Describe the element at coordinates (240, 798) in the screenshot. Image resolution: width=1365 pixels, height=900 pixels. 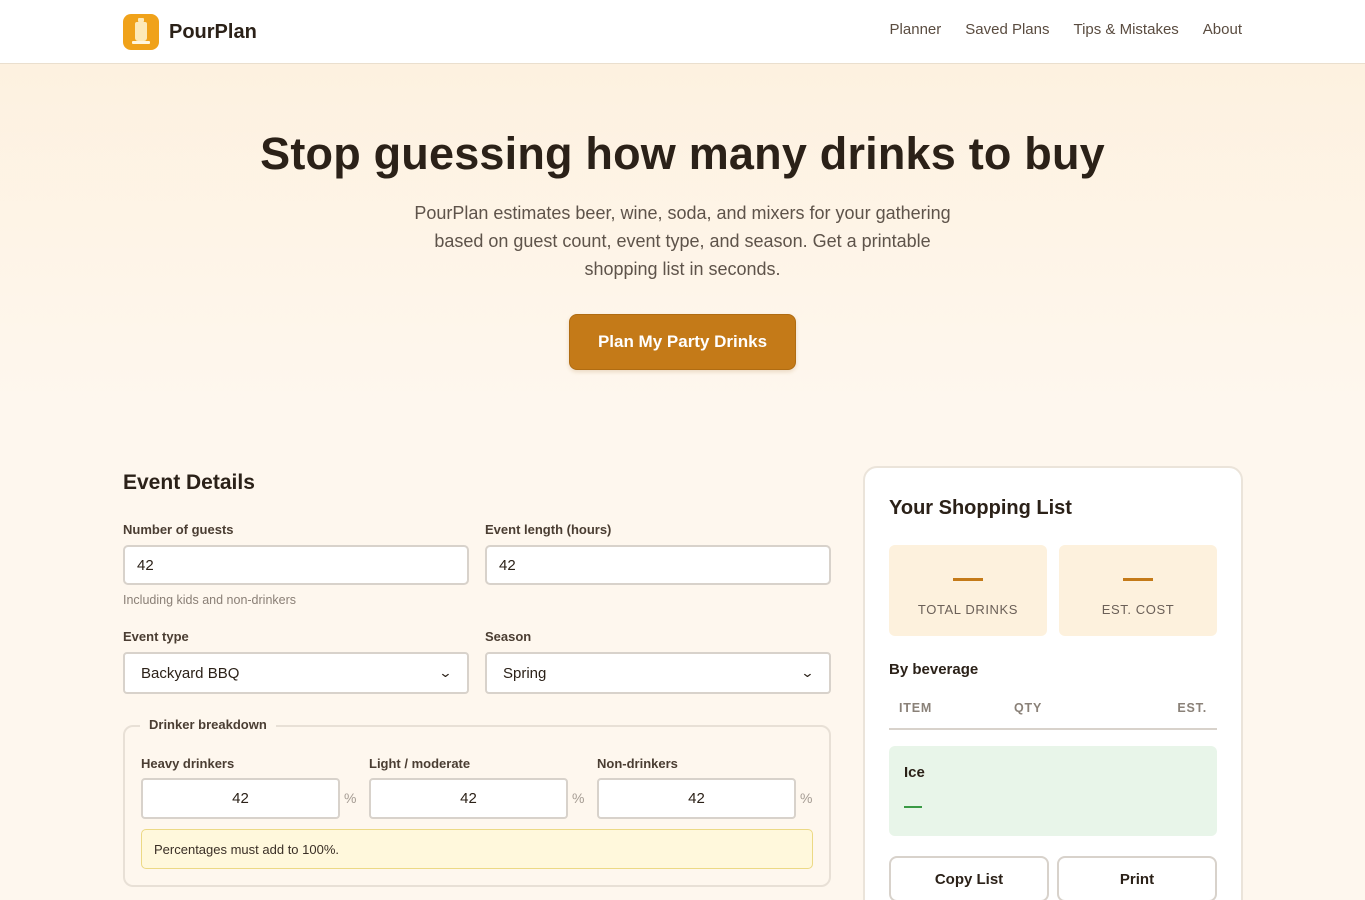
I see `heavy-drinkers-input: 42` at that location.